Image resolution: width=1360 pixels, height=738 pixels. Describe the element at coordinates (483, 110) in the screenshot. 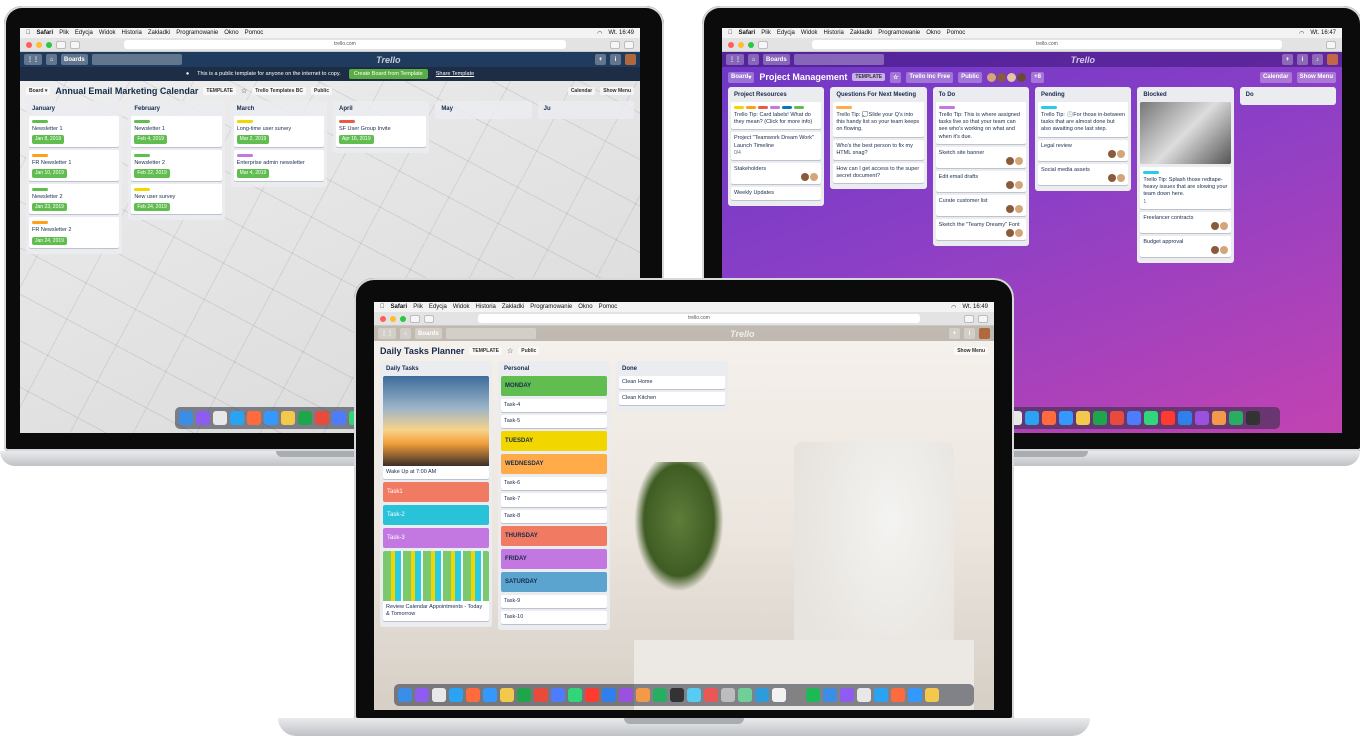

I see `list-title: May` at that location.